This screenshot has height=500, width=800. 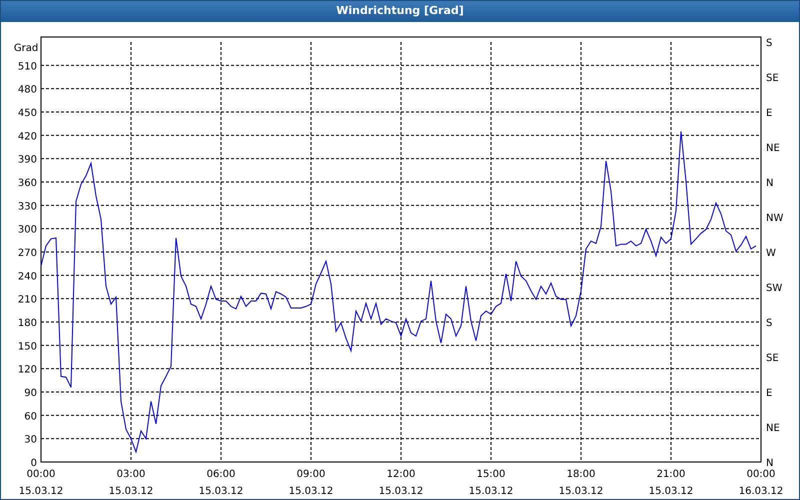 I want to click on axis-label: Grad, so click(x=26, y=48).